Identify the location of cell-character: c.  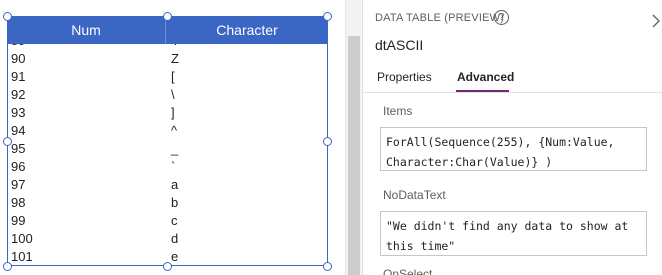
(174, 220).